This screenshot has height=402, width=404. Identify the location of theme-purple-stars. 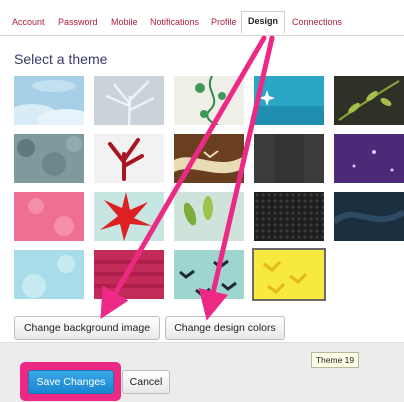
(369, 158).